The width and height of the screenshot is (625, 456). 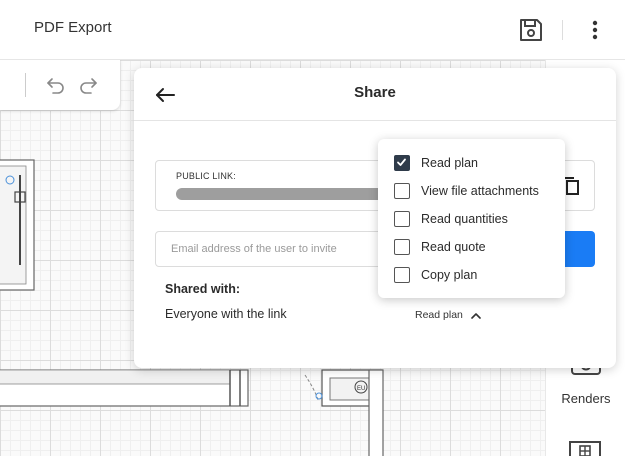 I want to click on permission-option-read-quantities: Read quantities, so click(x=471, y=218).